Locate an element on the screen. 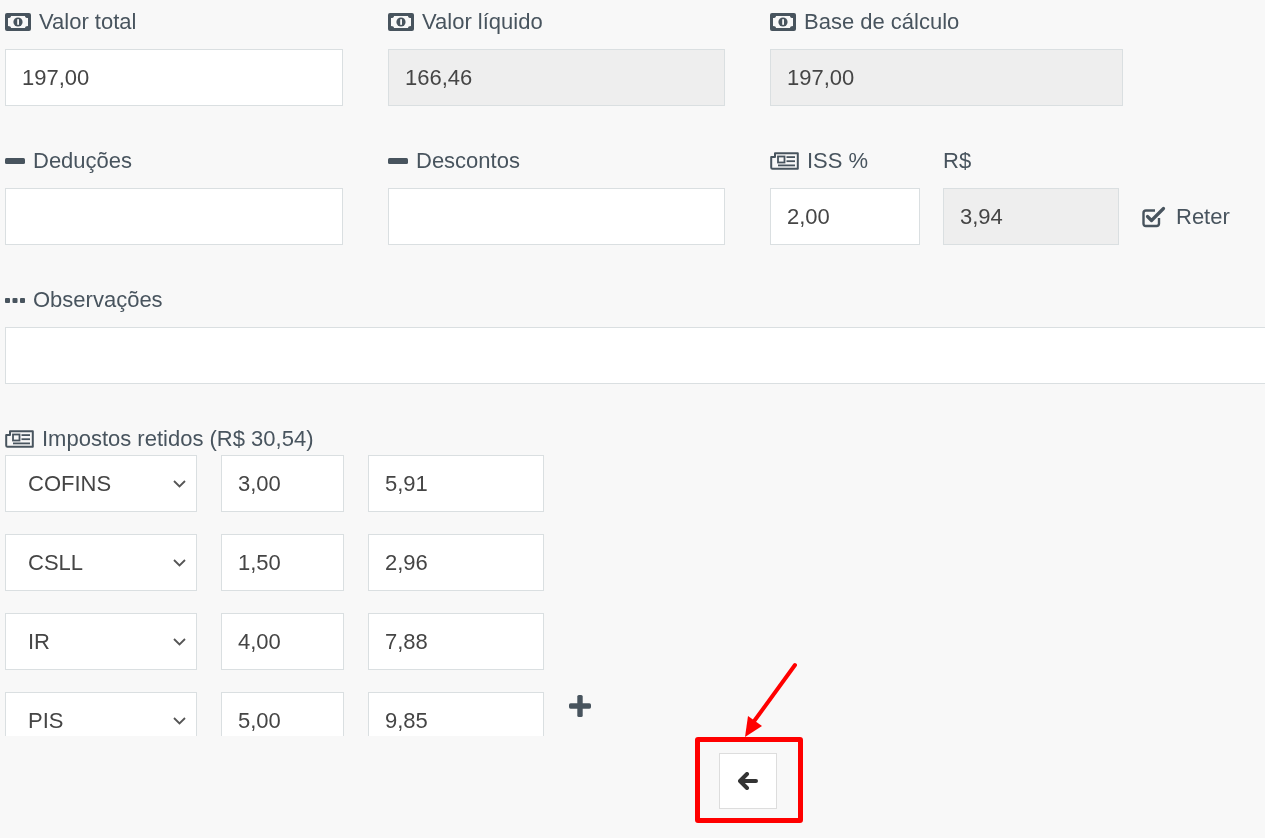 The image size is (1265, 838). field-label: Descontos is located at coordinates (468, 161).